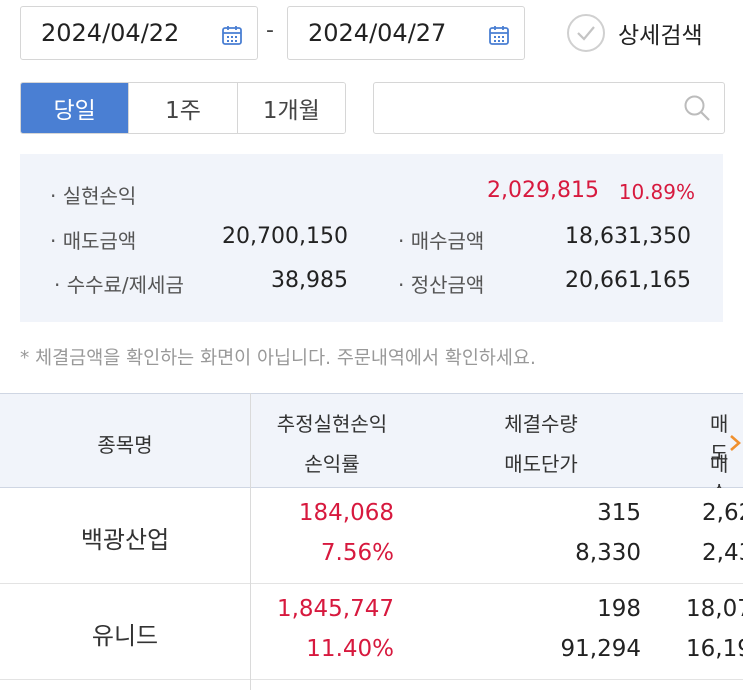 This screenshot has height=690, width=743. What do you see at coordinates (335, 609) in the screenshot?
I see `row-est-pl: 1,845,747` at bounding box center [335, 609].